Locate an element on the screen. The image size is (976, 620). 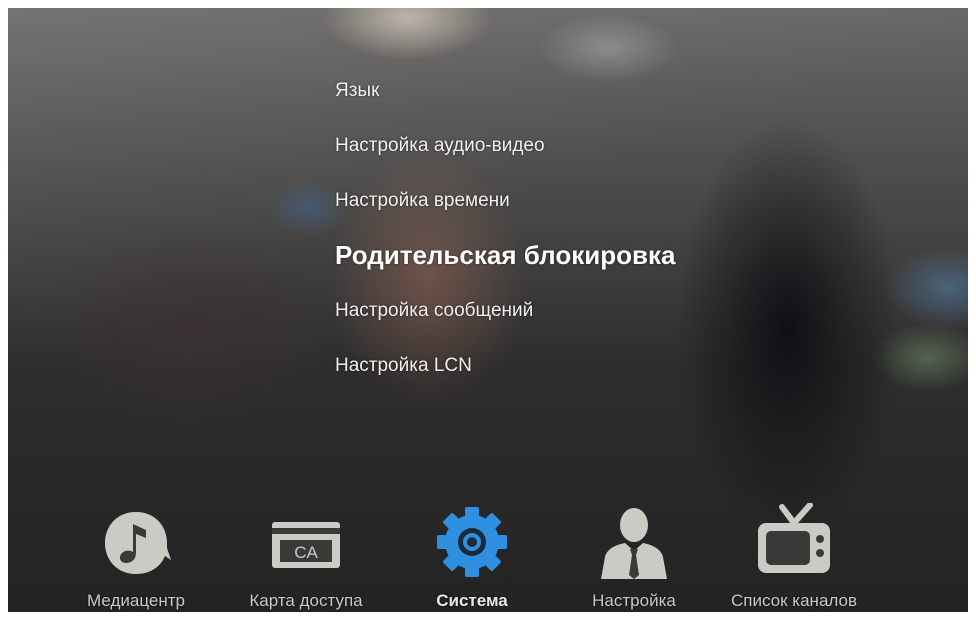
menu-item-messages: Настройка сообщений is located at coordinates (434, 311).